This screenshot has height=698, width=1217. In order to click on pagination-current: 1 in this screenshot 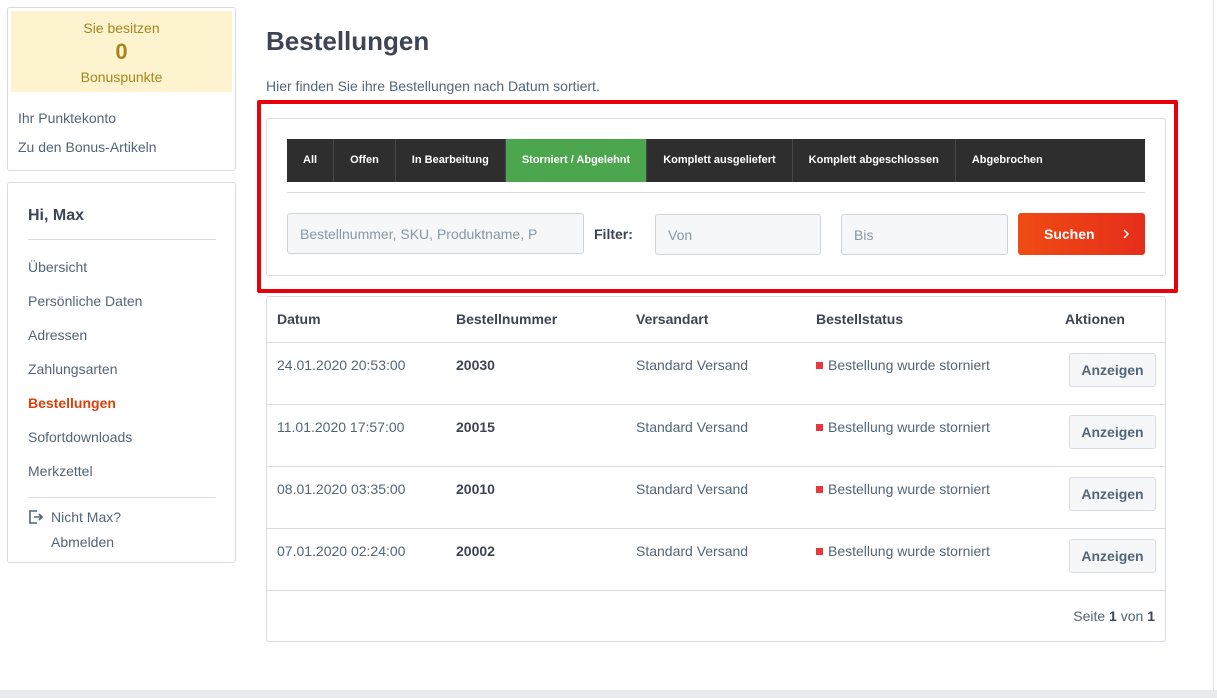, I will do `click(1113, 616)`.